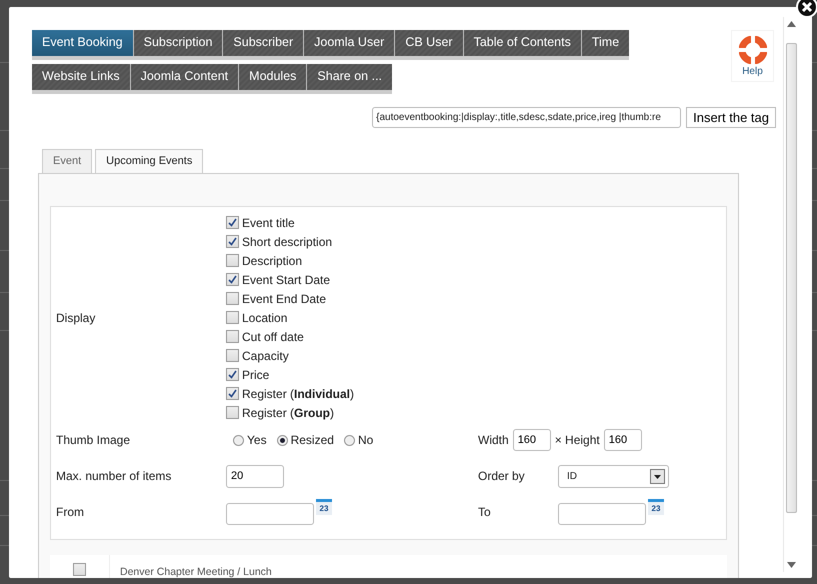  What do you see at coordinates (67, 161) in the screenshot?
I see `tab: Event` at bounding box center [67, 161].